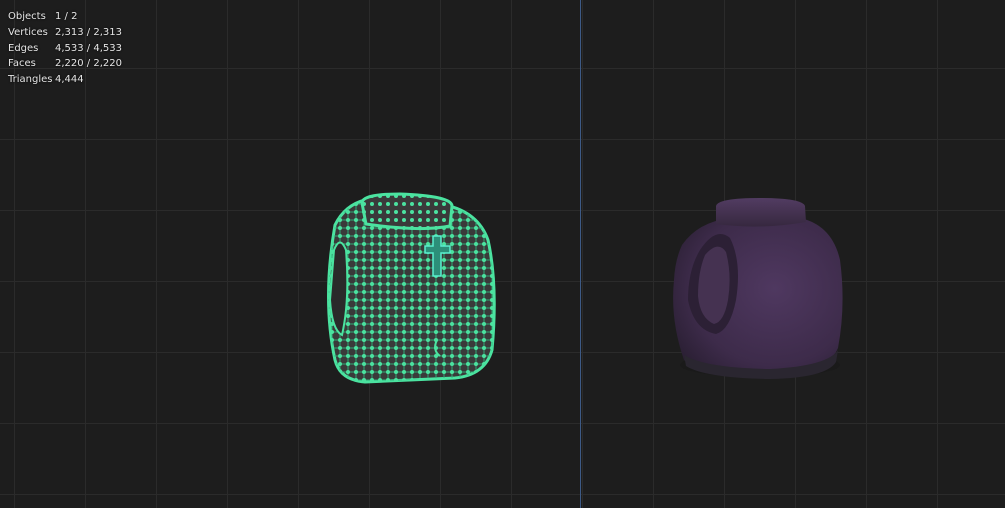 This screenshot has width=1005, height=508. What do you see at coordinates (28, 32) in the screenshot?
I see `stat-label: Vertices` at bounding box center [28, 32].